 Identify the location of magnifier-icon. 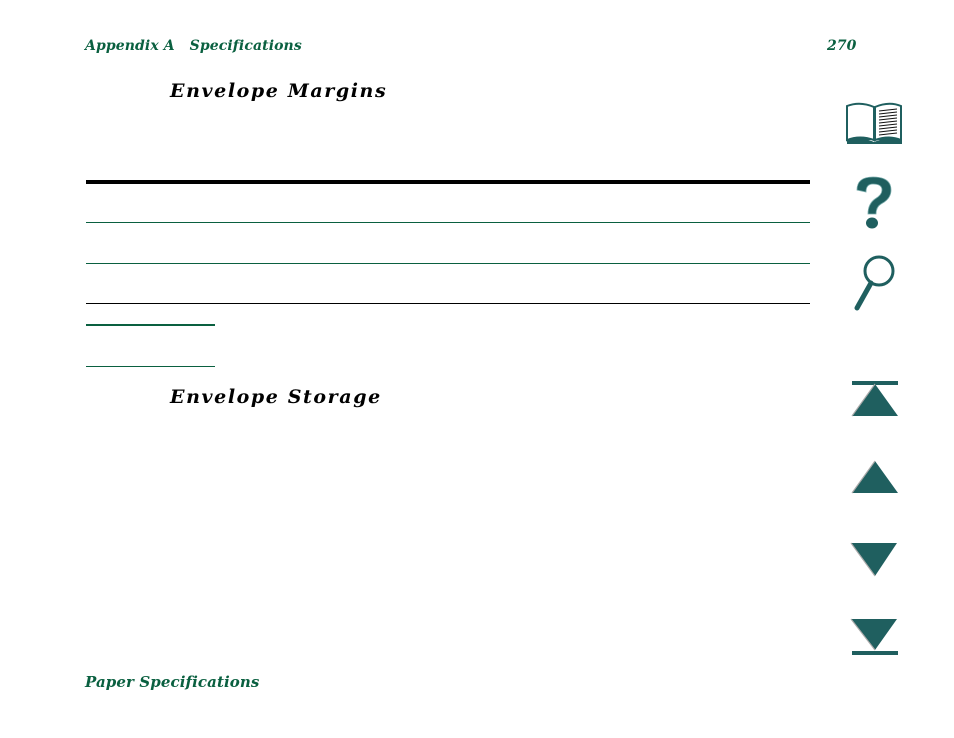
(874, 283).